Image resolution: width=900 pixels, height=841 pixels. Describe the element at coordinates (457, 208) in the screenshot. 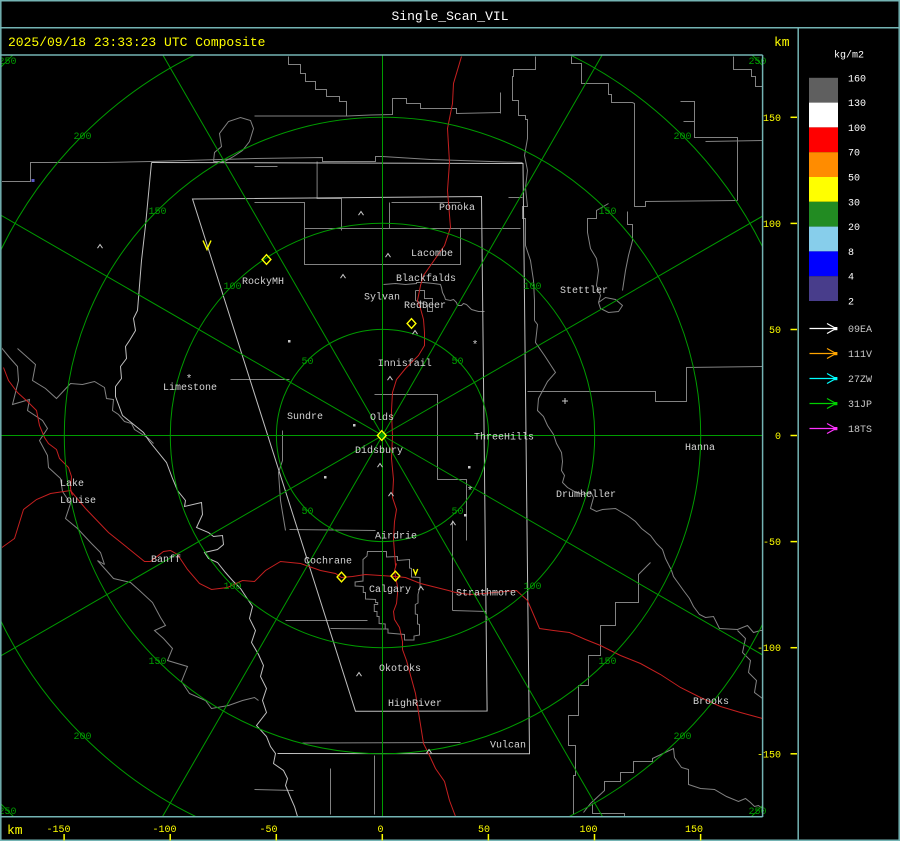

I see `svg-text: Ponoka` at that location.